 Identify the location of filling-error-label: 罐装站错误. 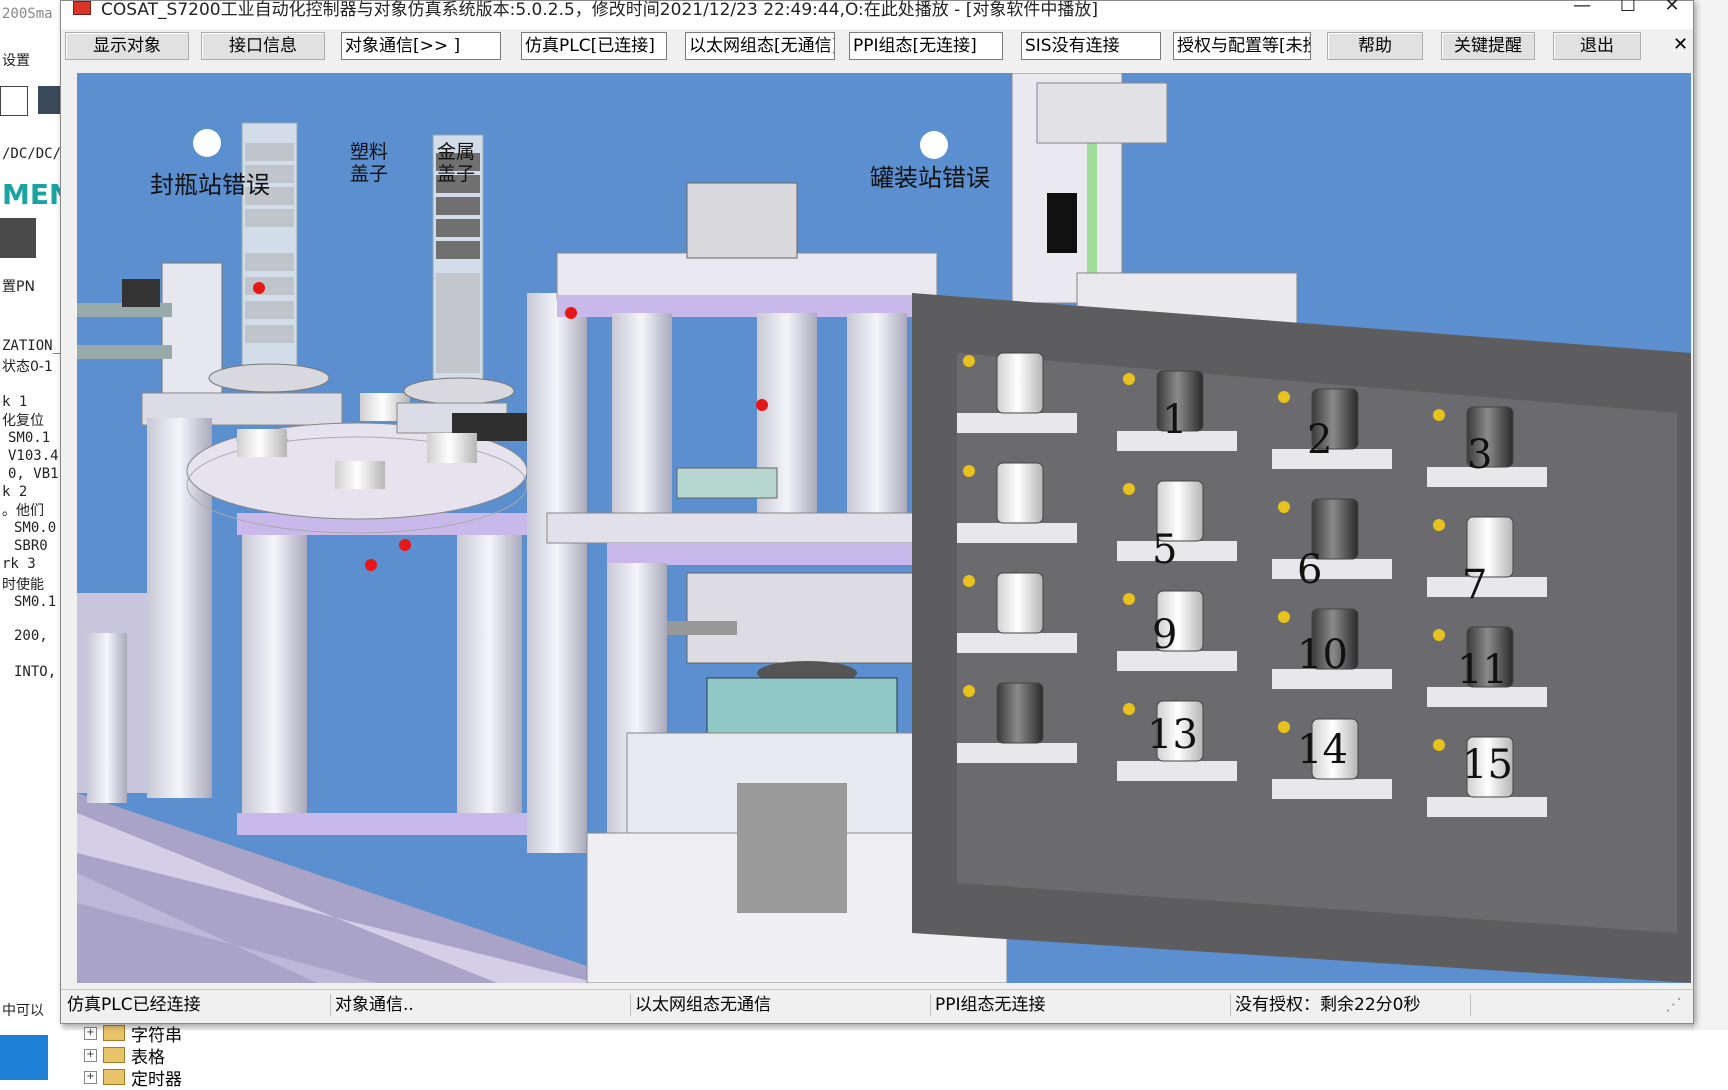
(930, 178).